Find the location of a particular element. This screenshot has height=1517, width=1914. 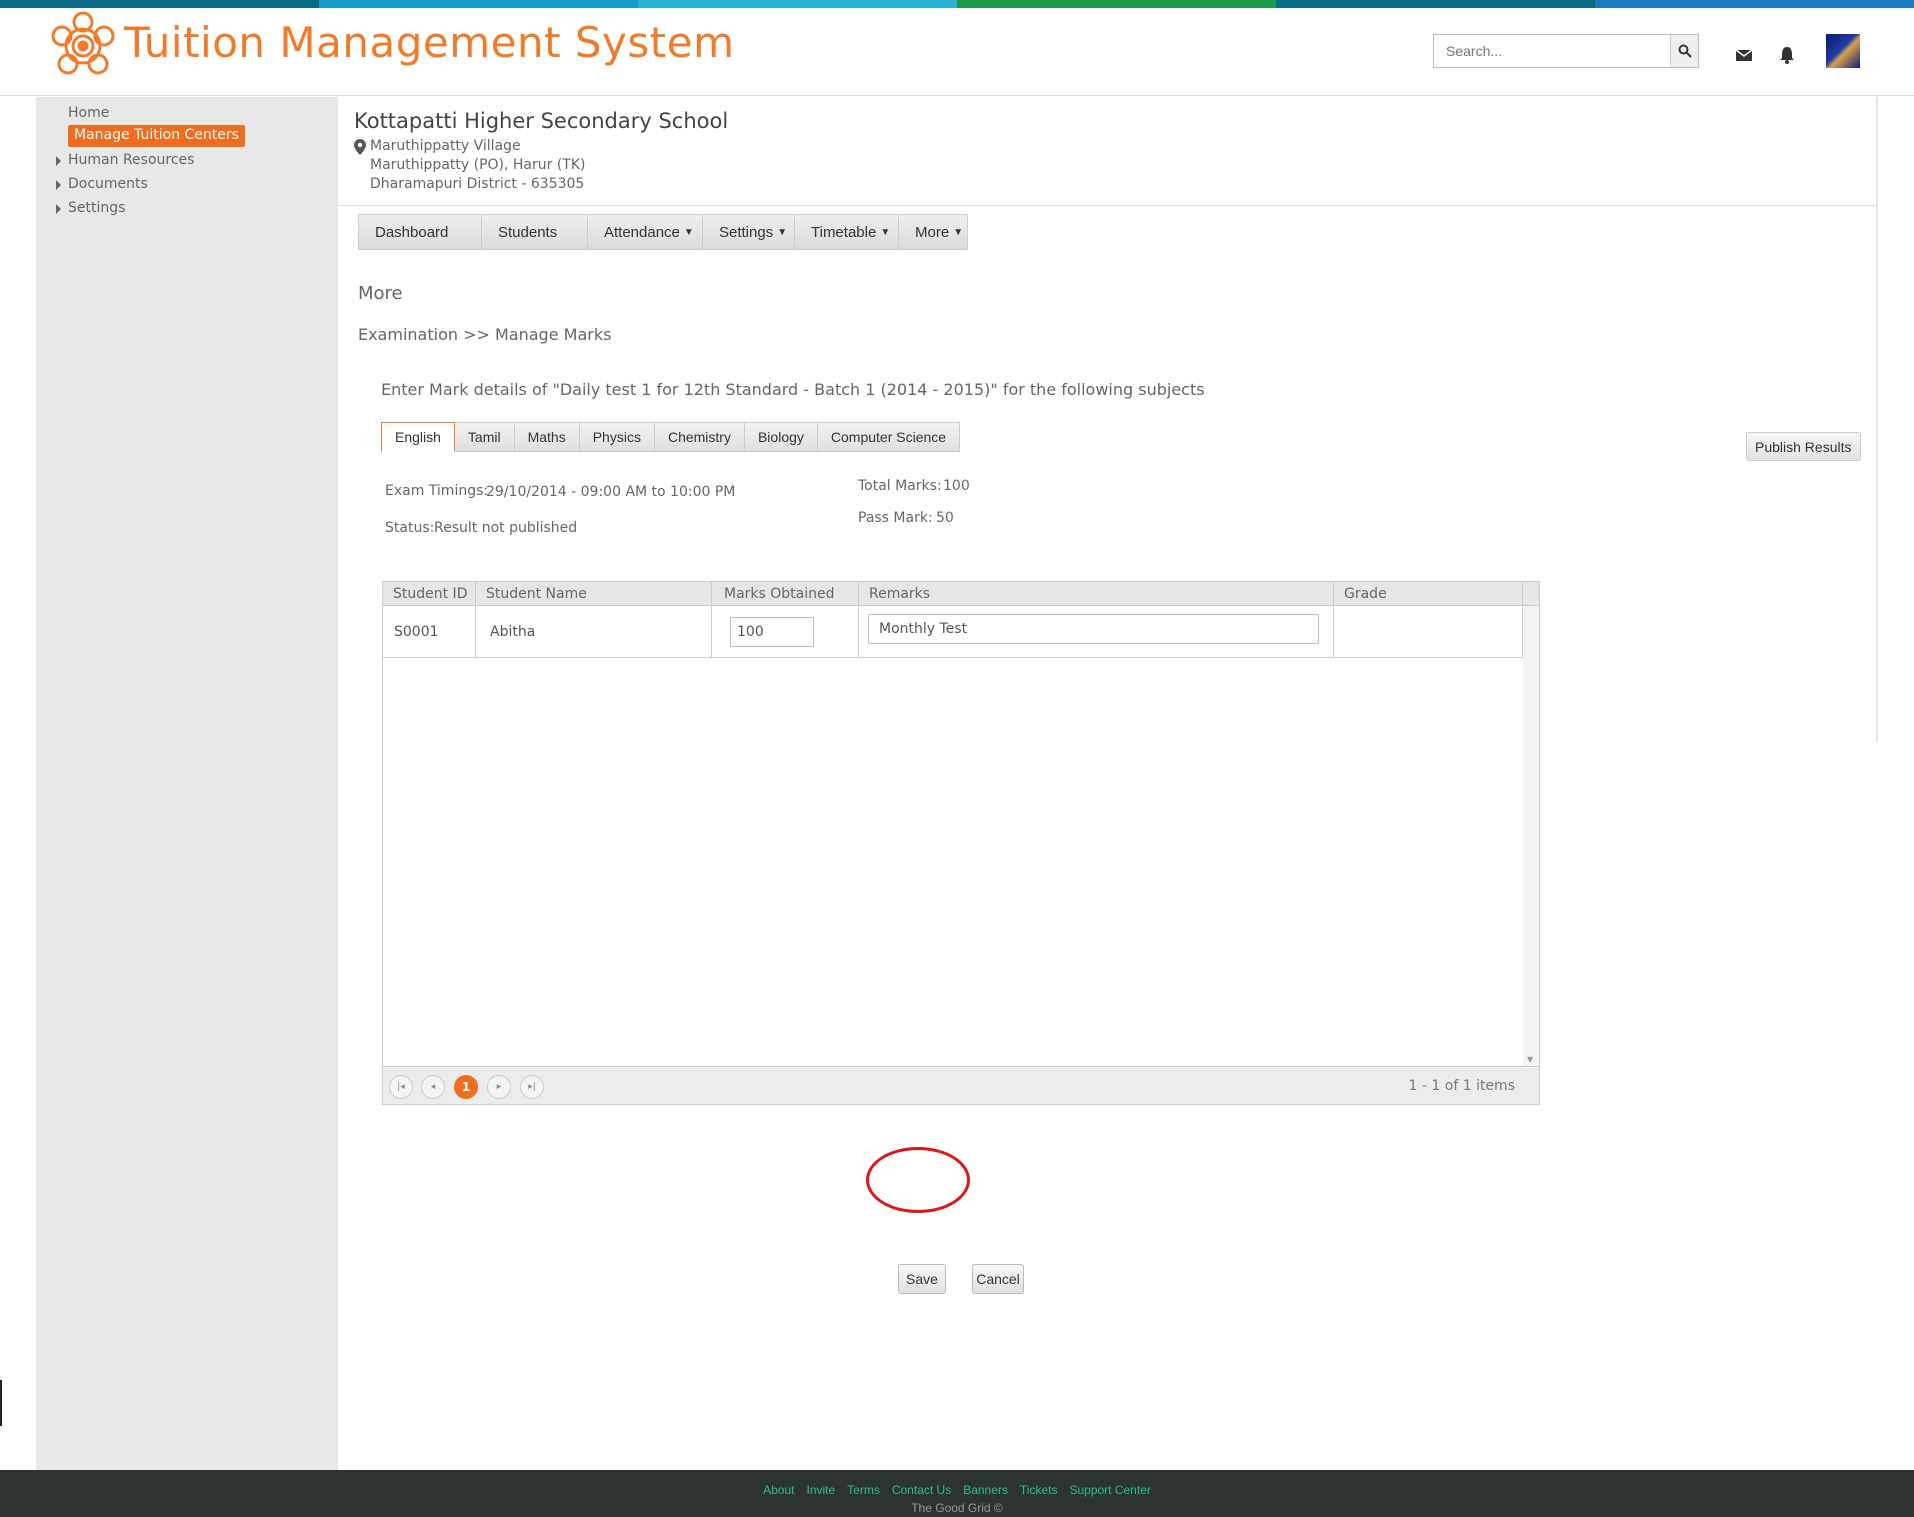

exam-timings-label: Exam Timings: is located at coordinates (437, 491).